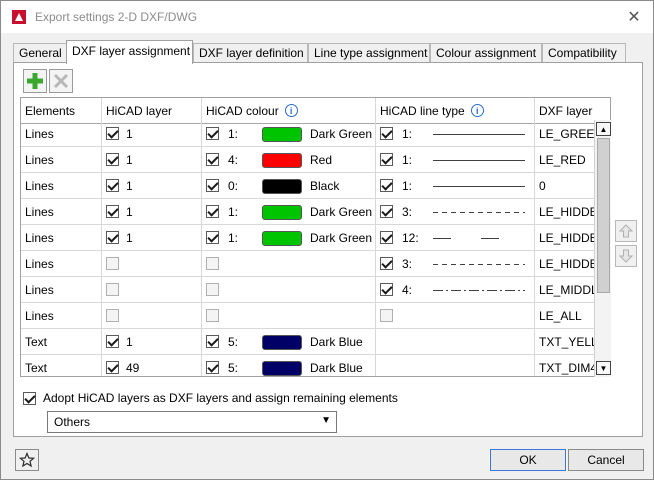  What do you see at coordinates (603, 368) in the screenshot?
I see `scroll-down-icon: ▼` at bounding box center [603, 368].